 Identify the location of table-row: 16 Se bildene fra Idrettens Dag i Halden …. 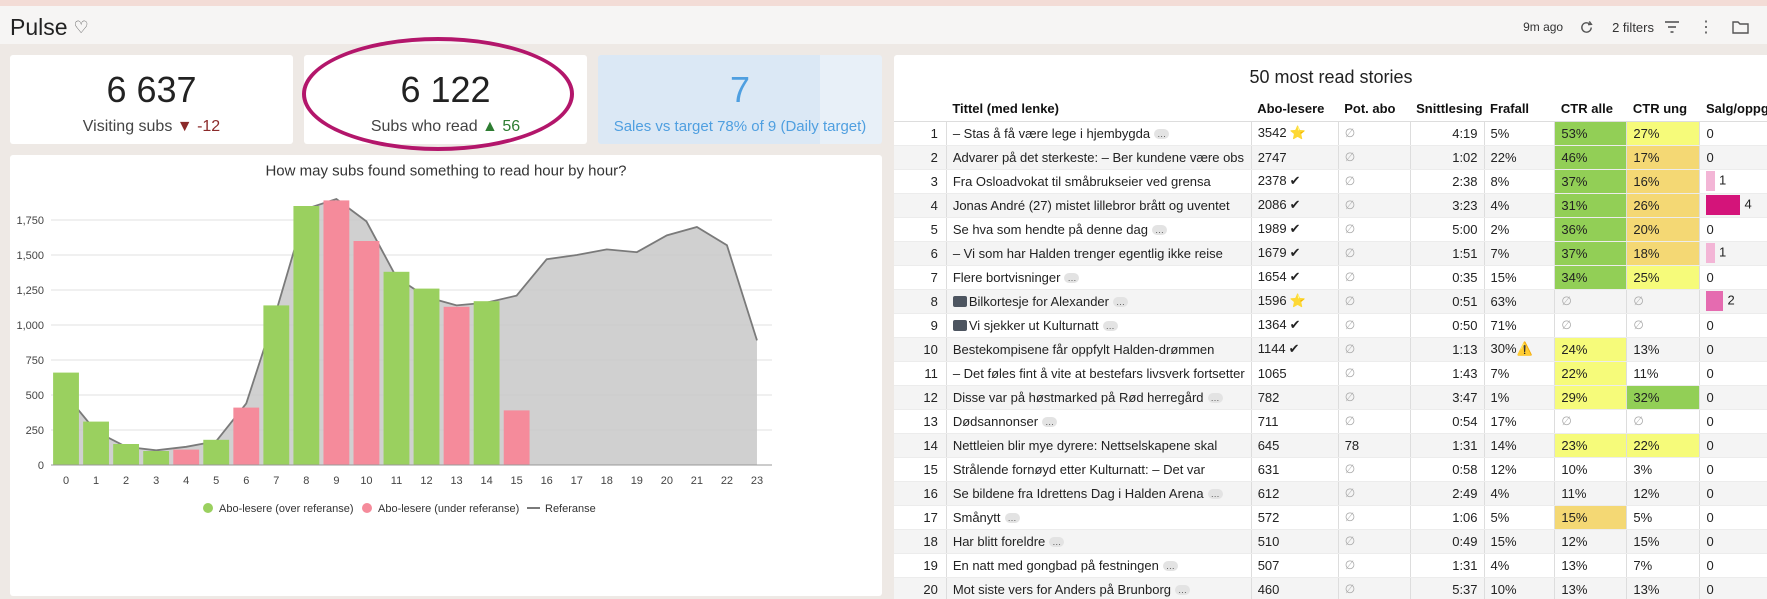
(1330, 493).